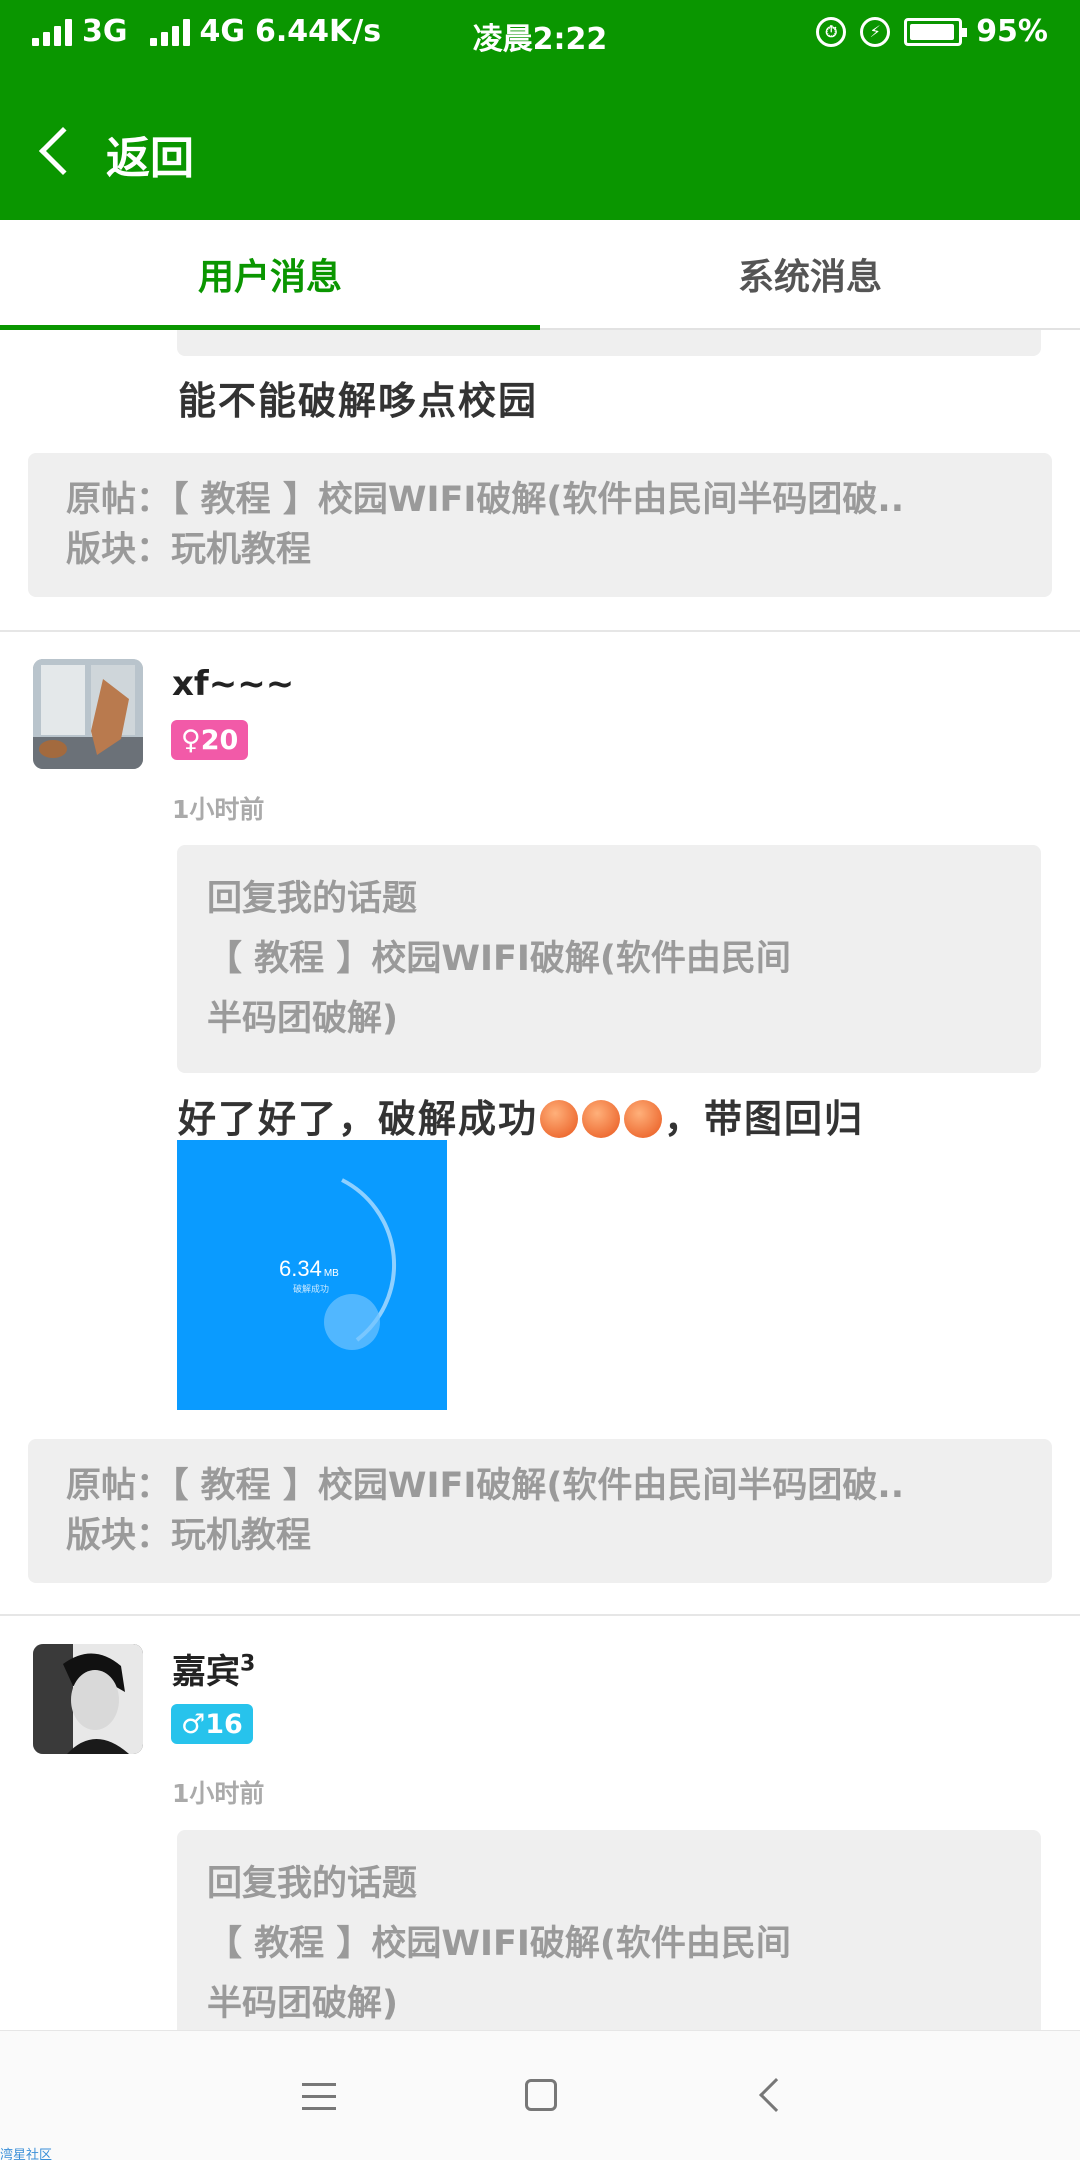 The height and width of the screenshot is (2160, 1080). Describe the element at coordinates (609, 343) in the screenshot. I see `reply-box-remnant` at that location.